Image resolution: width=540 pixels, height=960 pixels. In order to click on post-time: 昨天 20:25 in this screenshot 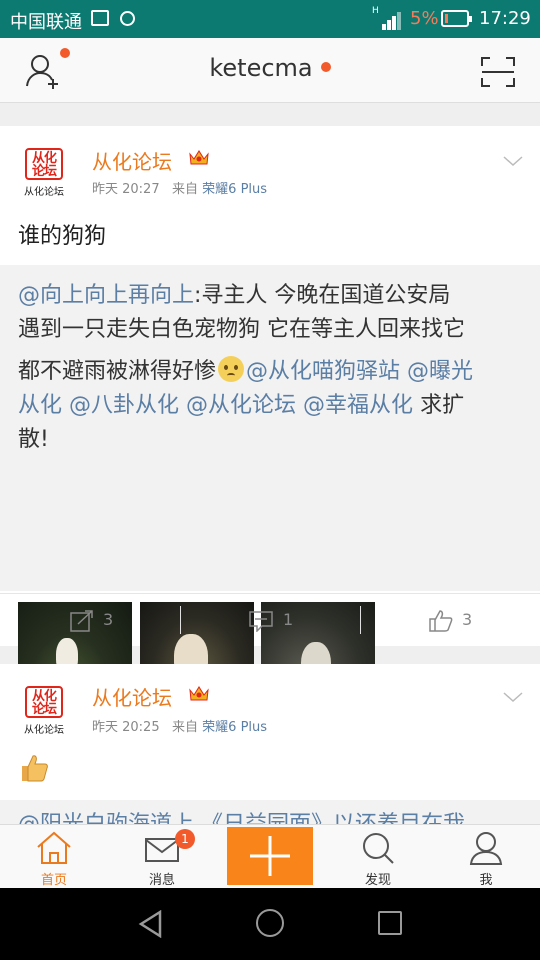, I will do `click(126, 727)`.